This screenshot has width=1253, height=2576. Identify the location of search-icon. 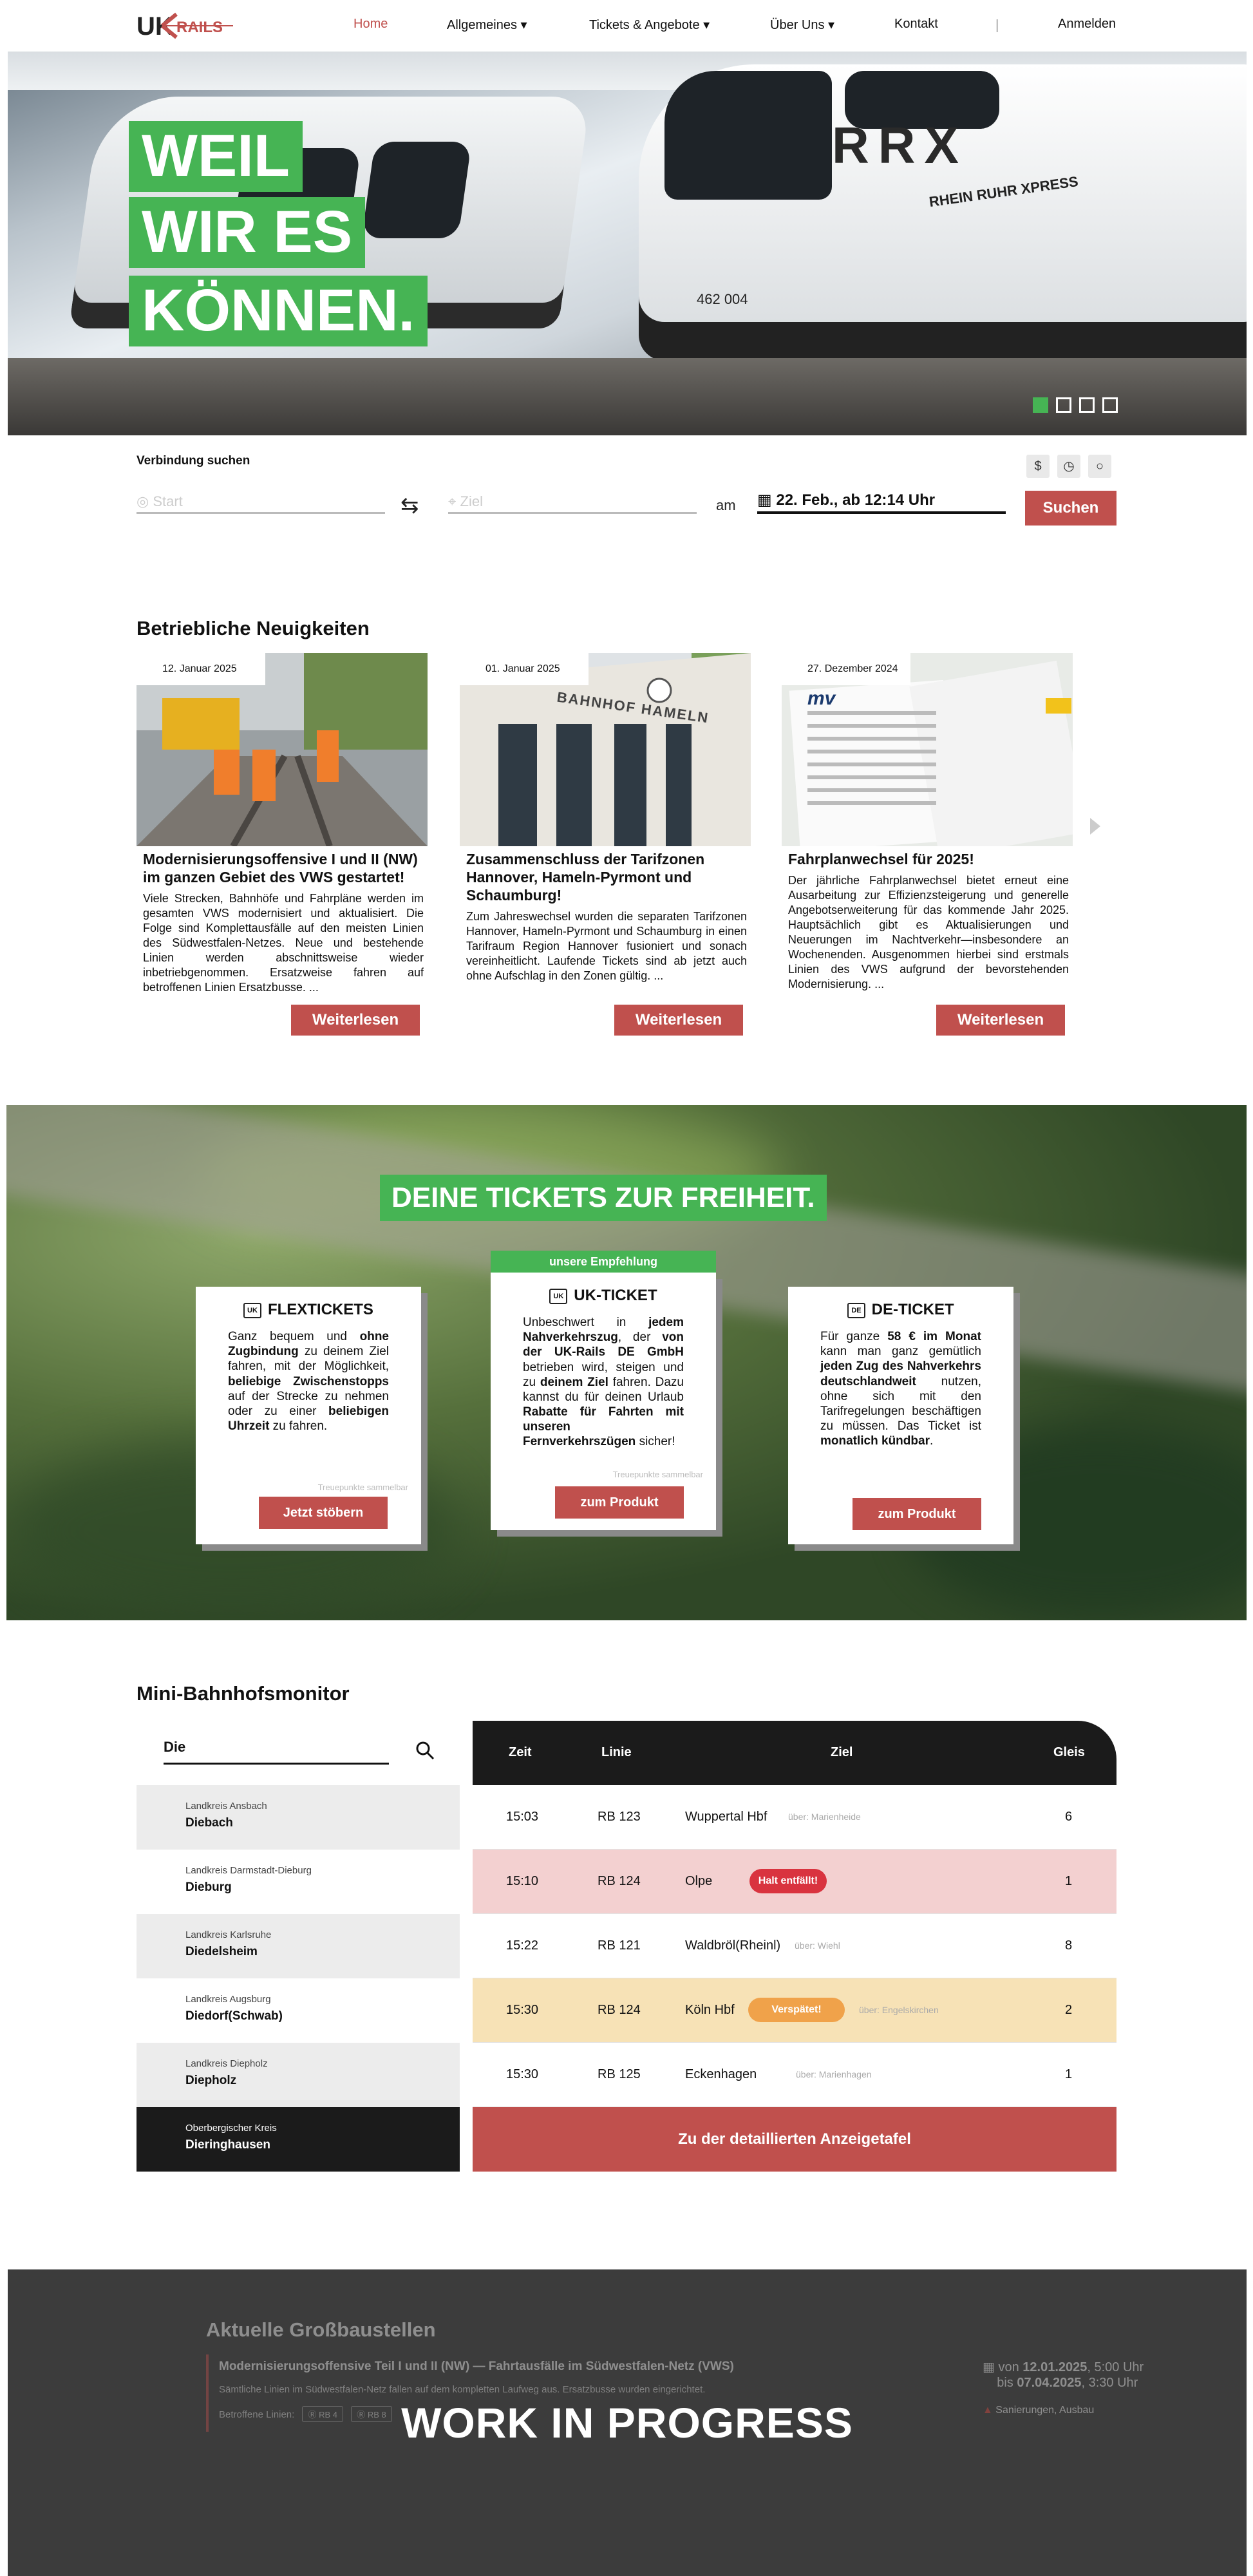
(425, 1750).